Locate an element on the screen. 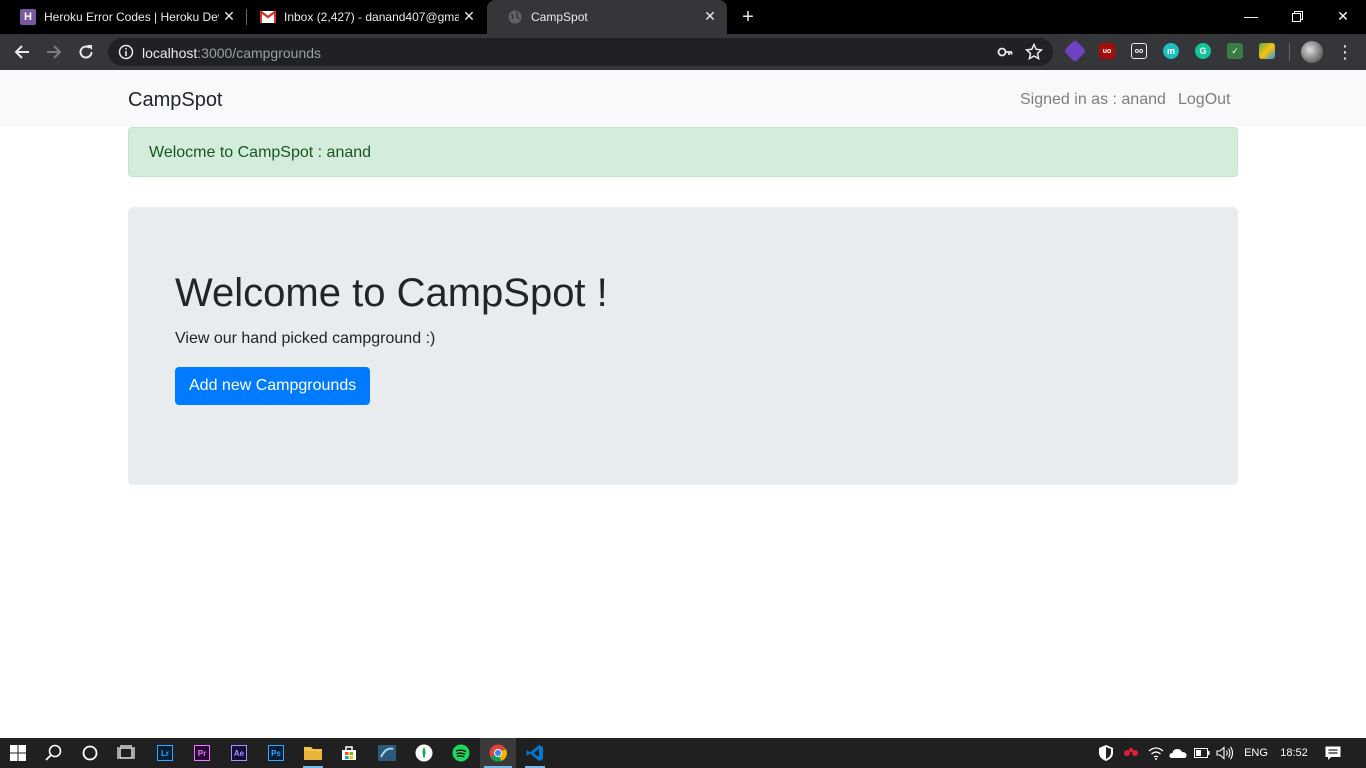 Image resolution: width=1366 pixels, height=768 pixels. tab-title: Inbox (2,427) - danand407@gma is located at coordinates (371, 17).